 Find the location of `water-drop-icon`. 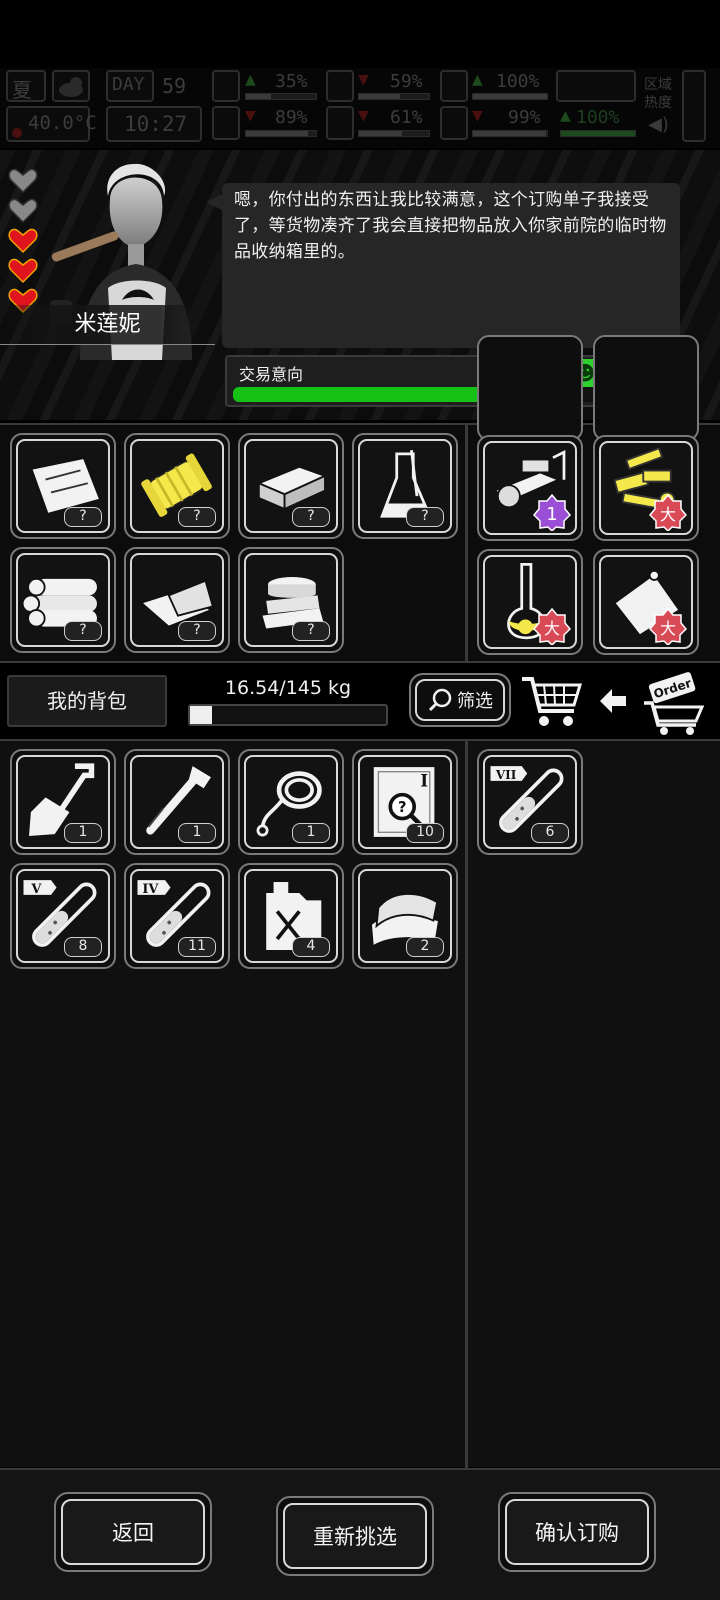

water-drop-icon is located at coordinates (340, 123).